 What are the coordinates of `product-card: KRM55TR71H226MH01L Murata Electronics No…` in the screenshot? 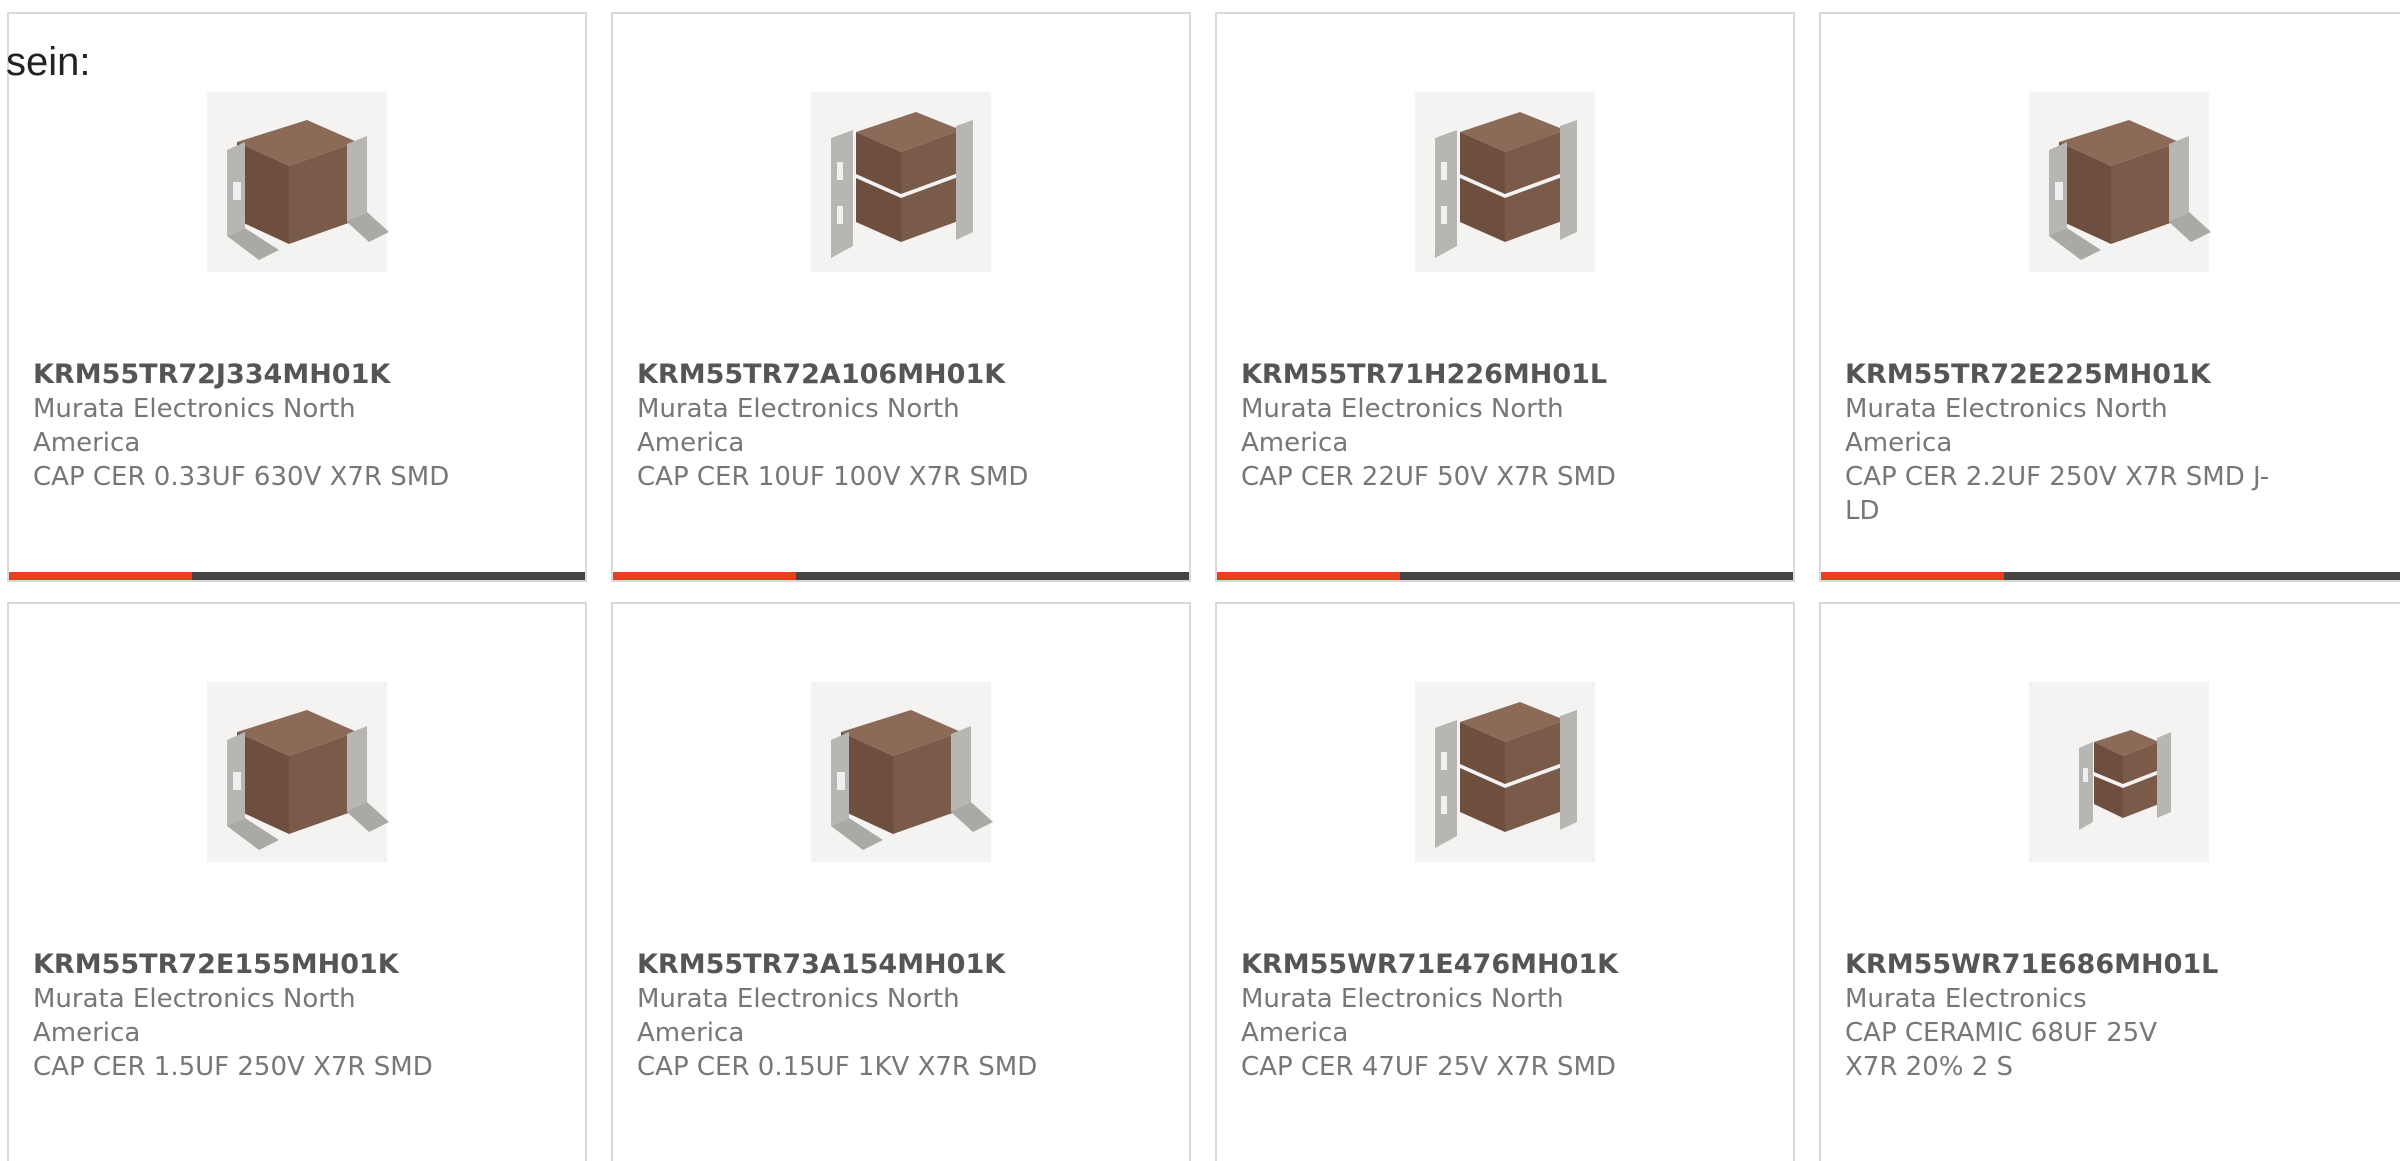 It's located at (1505, 297).